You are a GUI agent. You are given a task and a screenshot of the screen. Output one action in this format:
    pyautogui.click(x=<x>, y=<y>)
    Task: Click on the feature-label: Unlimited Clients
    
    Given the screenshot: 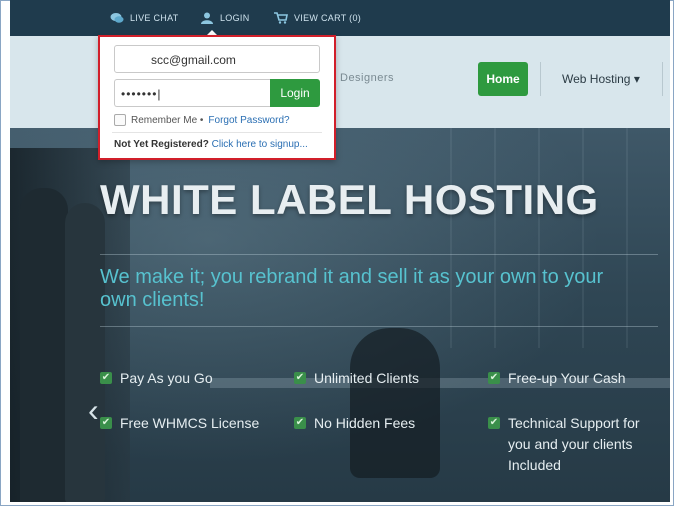 What is the action you would take?
    pyautogui.click(x=367, y=378)
    